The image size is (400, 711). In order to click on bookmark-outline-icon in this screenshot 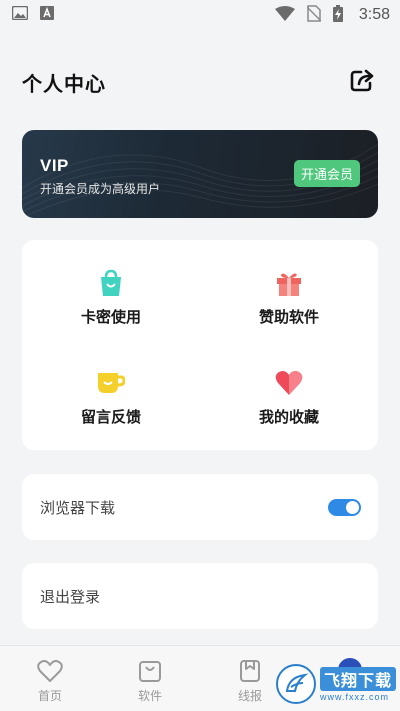, I will do `click(250, 671)`.